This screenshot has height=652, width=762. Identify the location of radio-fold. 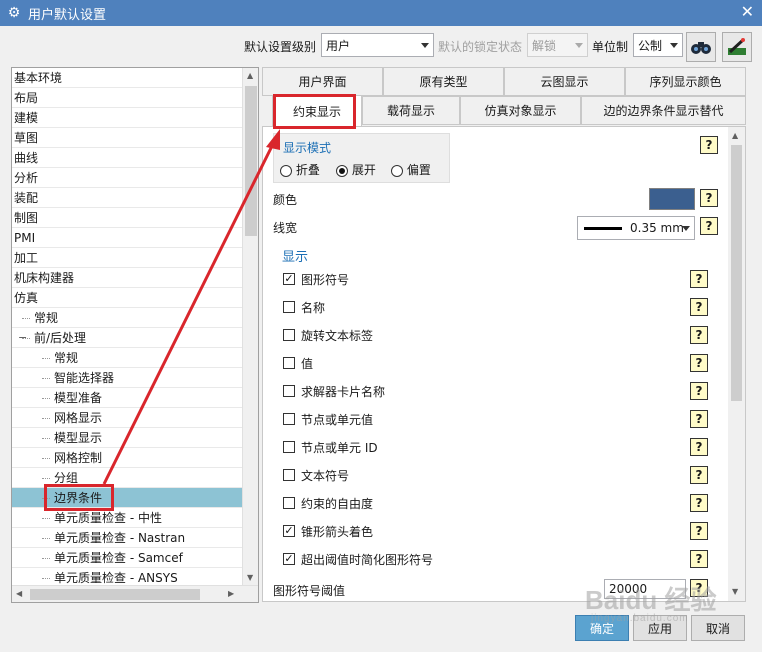
(286, 170).